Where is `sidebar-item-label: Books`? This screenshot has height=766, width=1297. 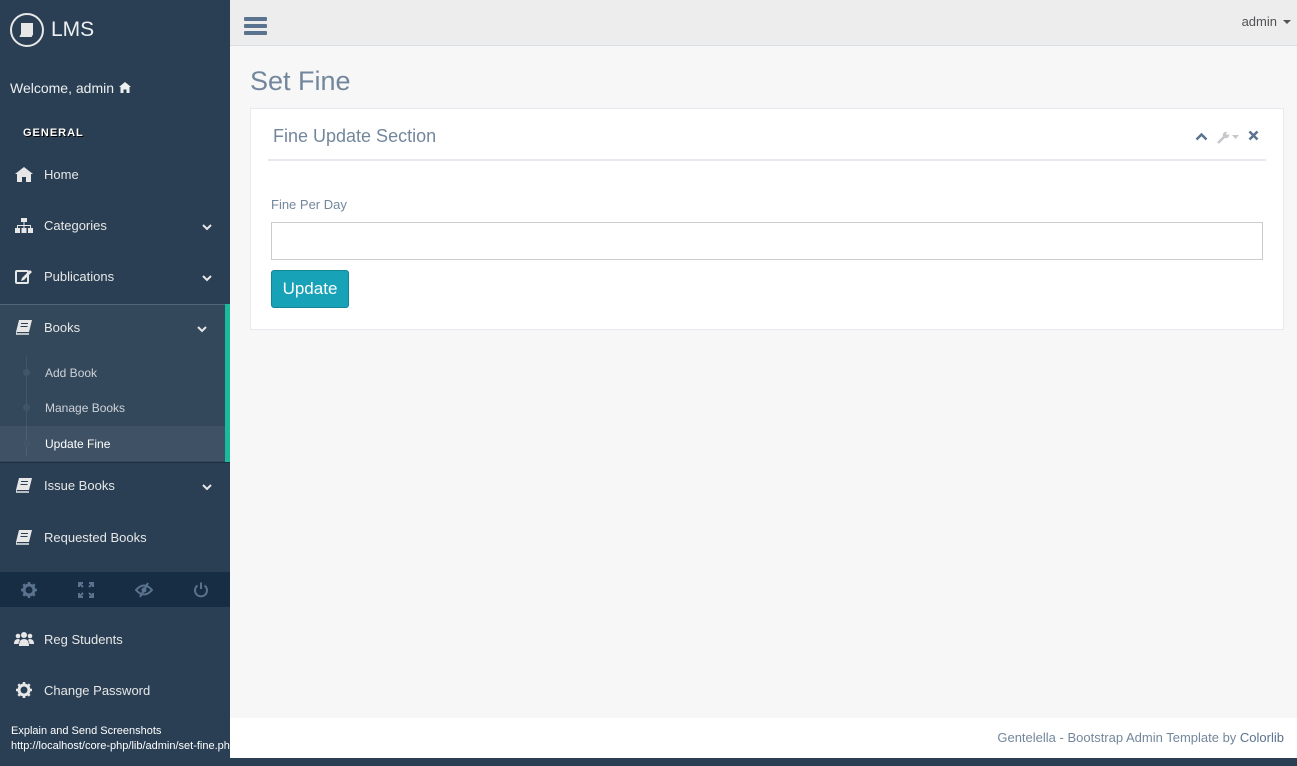
sidebar-item-label: Books is located at coordinates (62, 327).